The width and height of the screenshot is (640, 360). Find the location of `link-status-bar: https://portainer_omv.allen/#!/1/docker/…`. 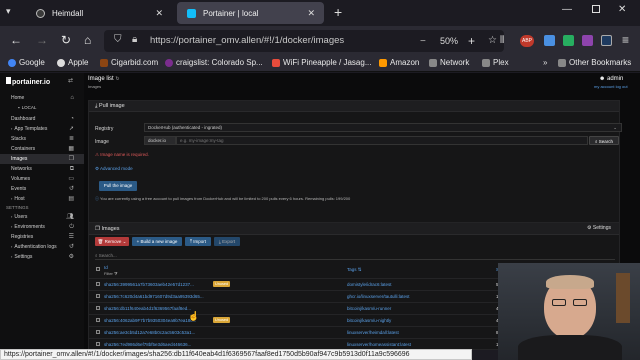

link-status-bar: https://portainer_omv.allen/#!/1/docker/… is located at coordinates (236, 354).